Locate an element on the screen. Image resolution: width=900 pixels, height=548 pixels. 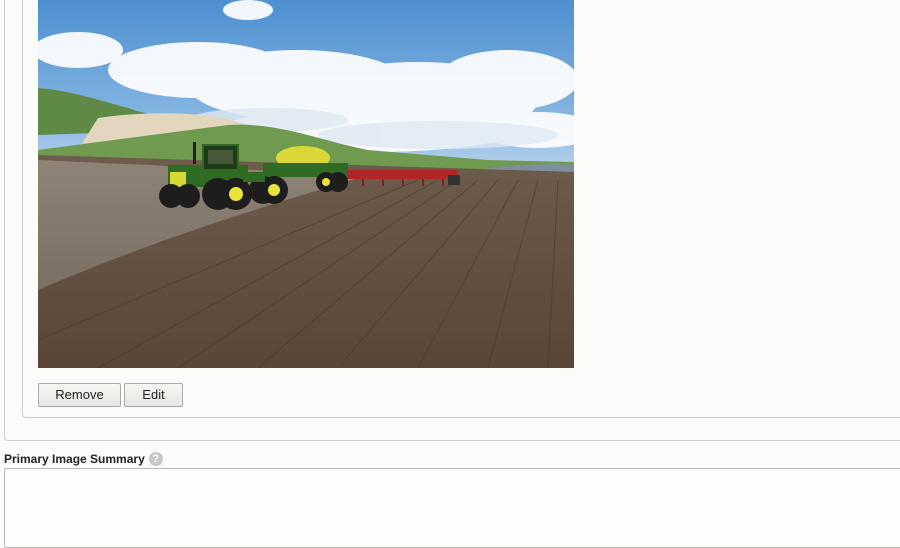
primary-image-summary-label: Primary Image Summary is located at coordinates (74, 459).